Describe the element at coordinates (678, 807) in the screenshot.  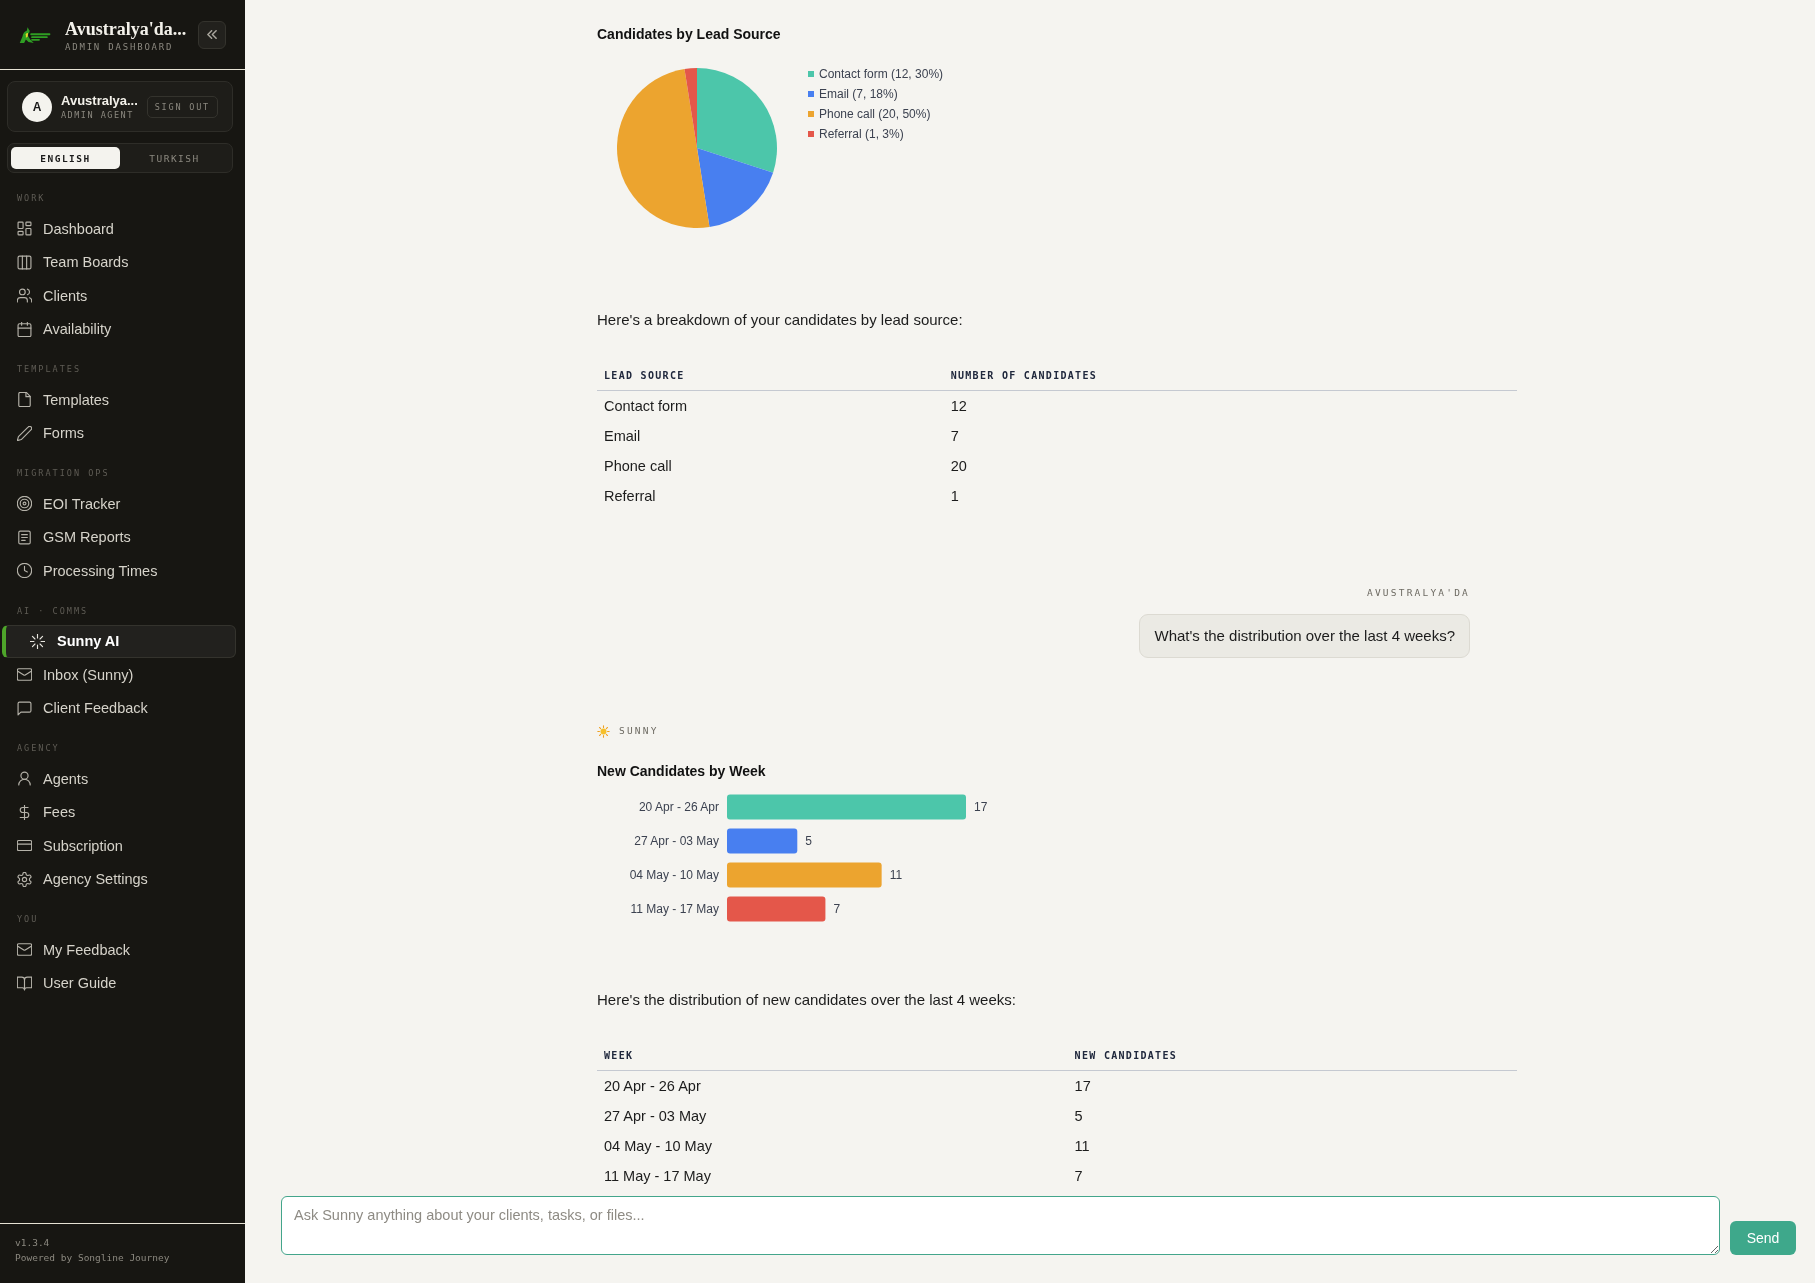
I see `bar-label: 20 Apr - 26 Apr` at that location.